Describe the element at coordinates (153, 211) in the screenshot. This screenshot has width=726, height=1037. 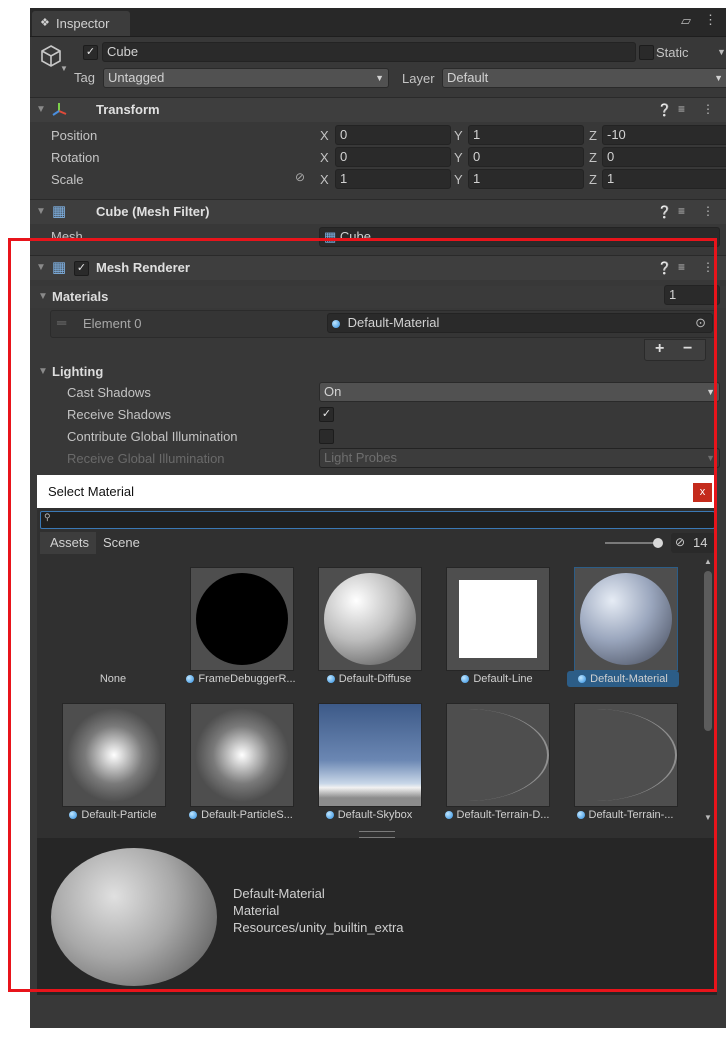
I see `mesh-filter-title: Cube (Mesh Filter)` at that location.